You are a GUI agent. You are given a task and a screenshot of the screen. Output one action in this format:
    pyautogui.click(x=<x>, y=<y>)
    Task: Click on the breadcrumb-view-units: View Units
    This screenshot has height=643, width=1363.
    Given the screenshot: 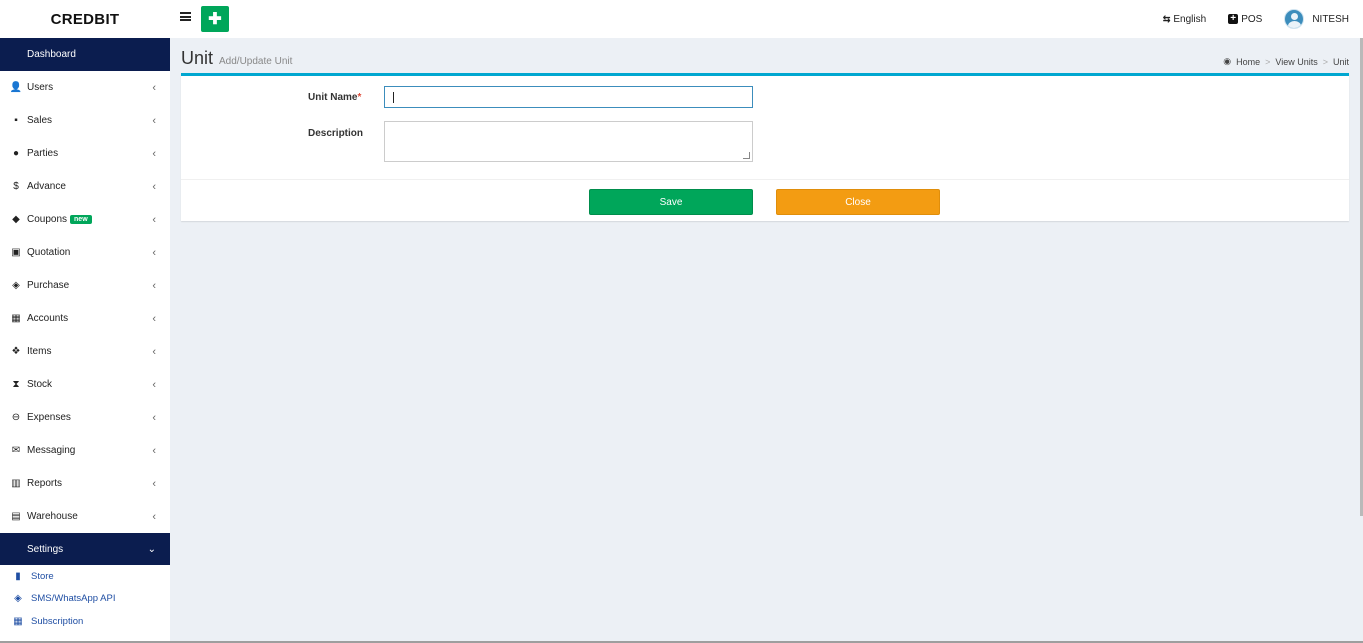 What is the action you would take?
    pyautogui.click(x=1296, y=62)
    